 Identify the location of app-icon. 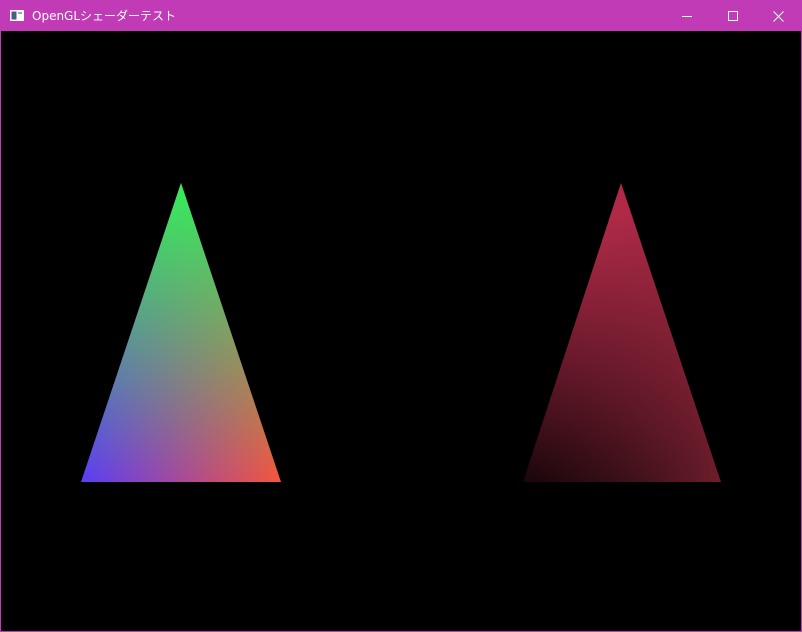
(17, 15).